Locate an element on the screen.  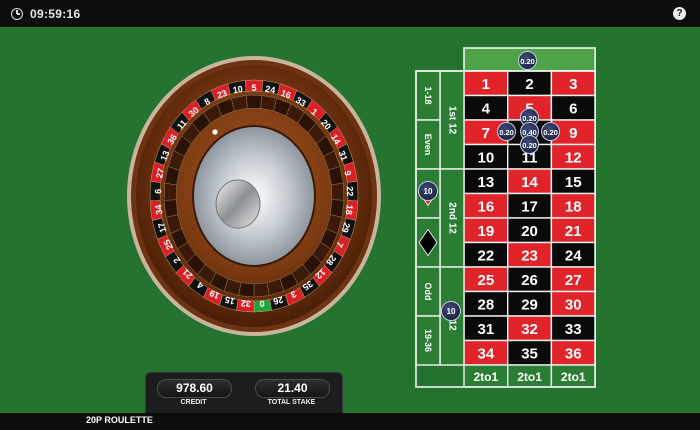
bet-number-label: 19 is located at coordinates (486, 231).